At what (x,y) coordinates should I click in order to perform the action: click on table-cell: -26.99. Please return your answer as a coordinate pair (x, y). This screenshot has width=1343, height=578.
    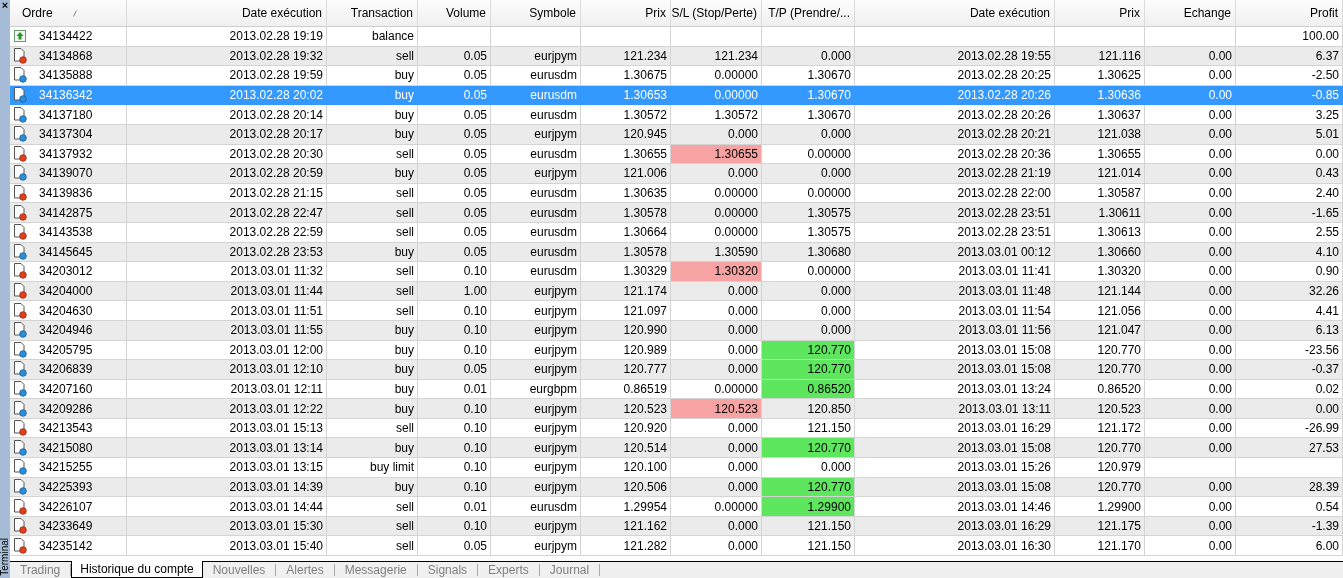
    Looking at the image, I should click on (1321, 428).